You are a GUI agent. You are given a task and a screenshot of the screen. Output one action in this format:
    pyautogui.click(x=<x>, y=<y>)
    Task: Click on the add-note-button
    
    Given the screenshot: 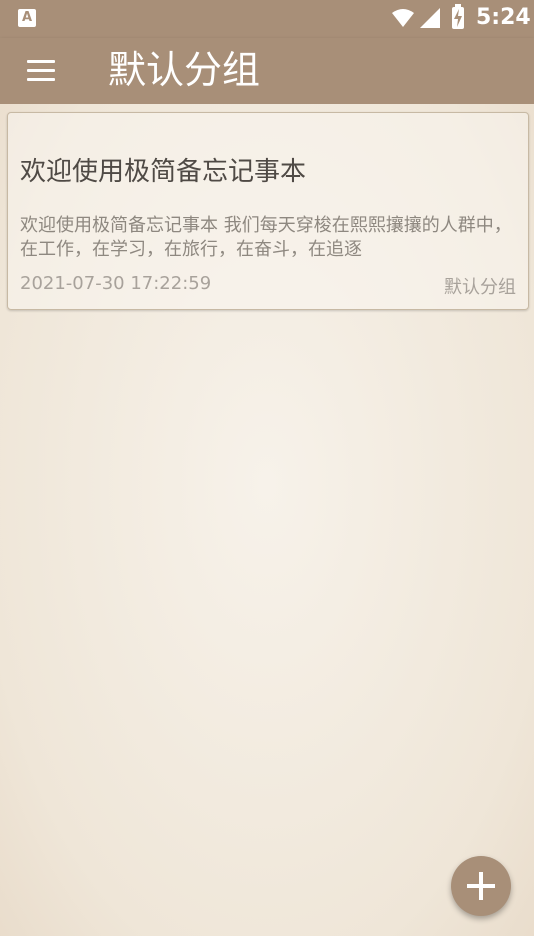 What is the action you would take?
    pyautogui.click(x=481, y=886)
    